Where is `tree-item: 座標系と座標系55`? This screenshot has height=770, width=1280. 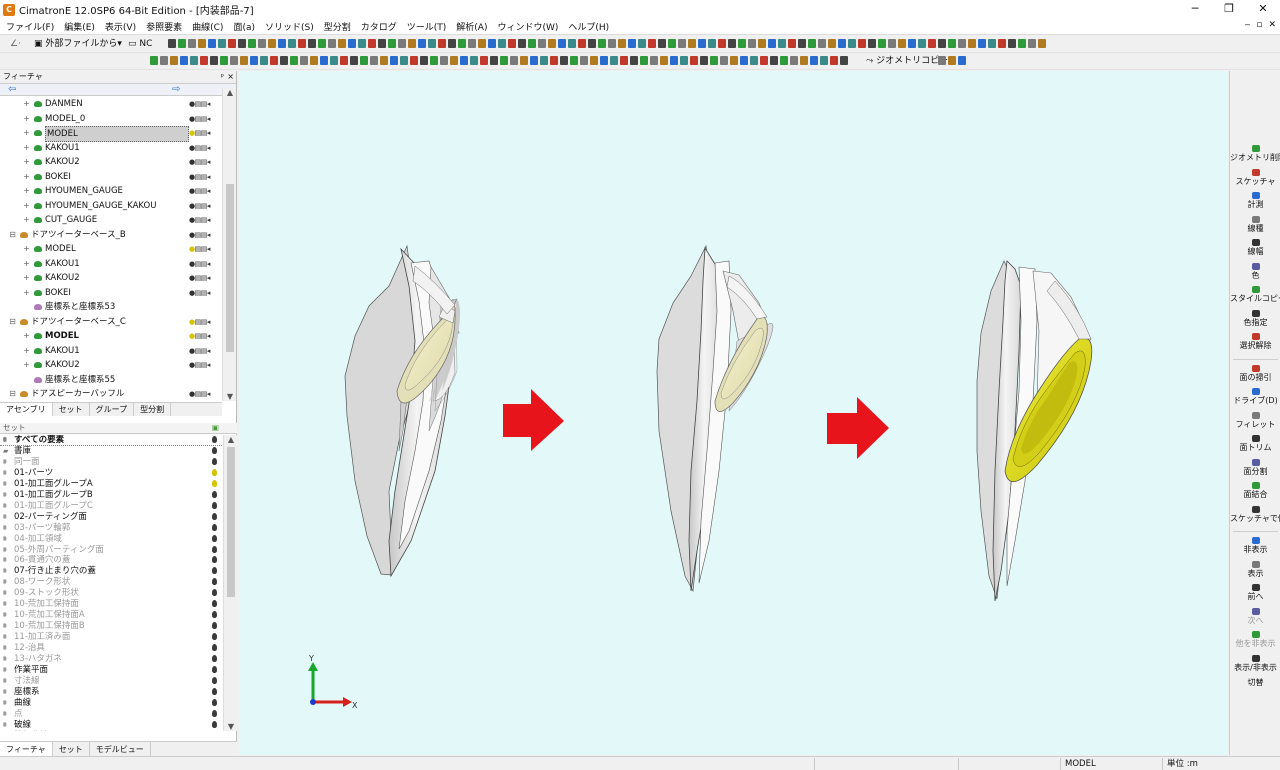
tree-item: 座標系と座標系55 is located at coordinates (111, 380).